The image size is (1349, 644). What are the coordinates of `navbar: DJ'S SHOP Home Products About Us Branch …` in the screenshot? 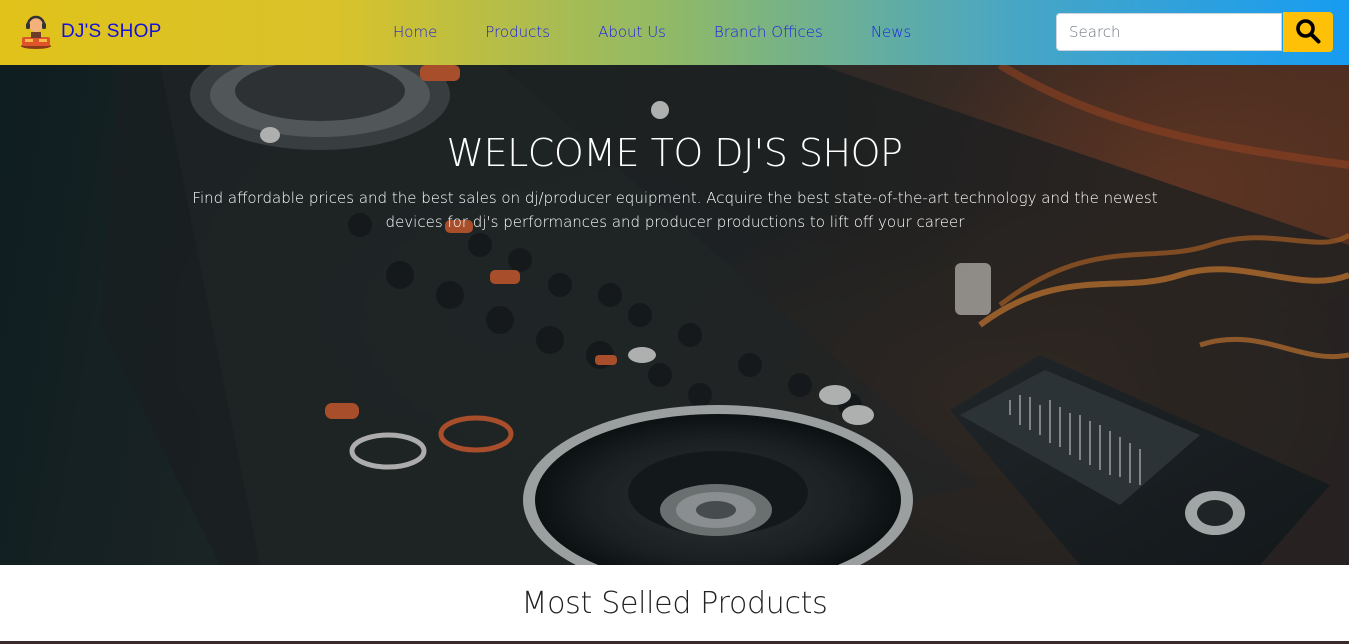 It's located at (674, 32).